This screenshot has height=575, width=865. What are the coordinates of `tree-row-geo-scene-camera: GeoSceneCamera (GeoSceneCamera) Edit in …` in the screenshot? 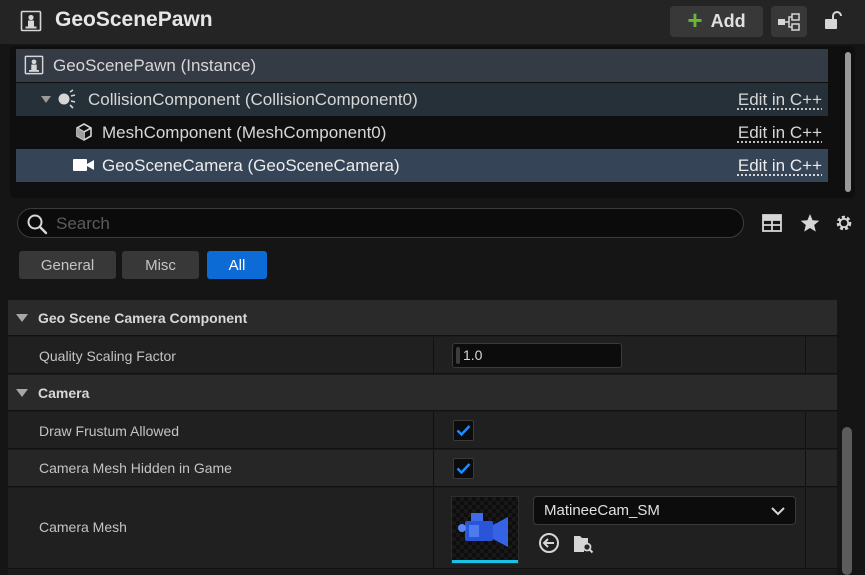 It's located at (422, 165).